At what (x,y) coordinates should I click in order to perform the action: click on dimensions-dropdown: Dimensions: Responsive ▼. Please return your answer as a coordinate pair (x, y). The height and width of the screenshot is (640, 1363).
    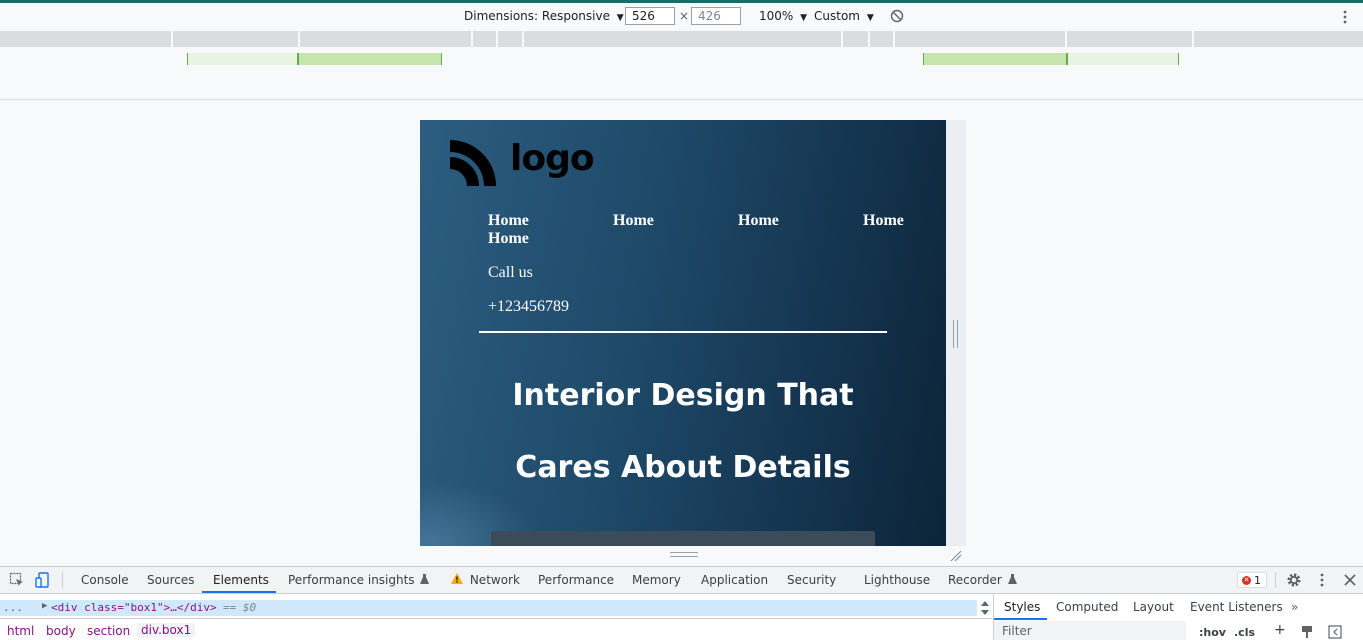
    Looking at the image, I should click on (544, 16).